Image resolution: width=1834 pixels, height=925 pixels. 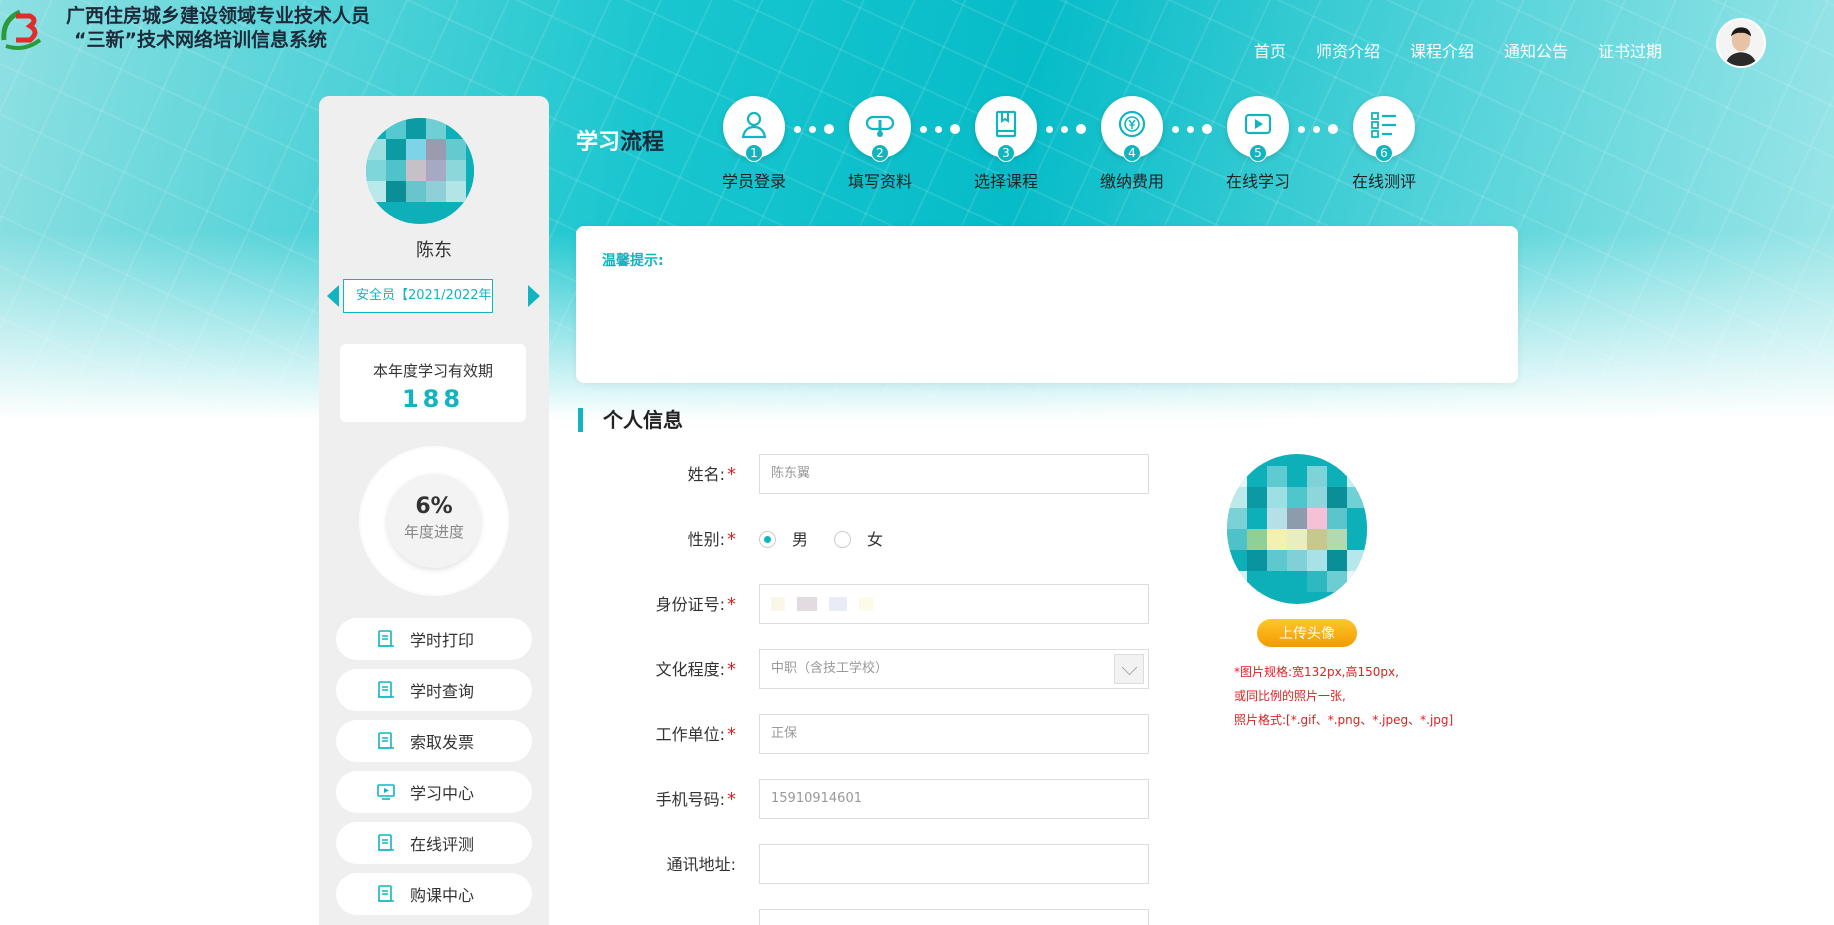 I want to click on form-row-gender: 性别: * 男 女, so click(x=880, y=540).